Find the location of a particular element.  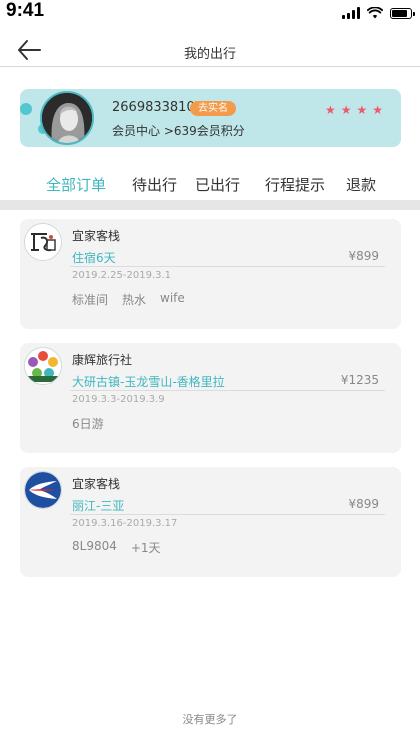

hotel-logo-icon is located at coordinates (43, 242).